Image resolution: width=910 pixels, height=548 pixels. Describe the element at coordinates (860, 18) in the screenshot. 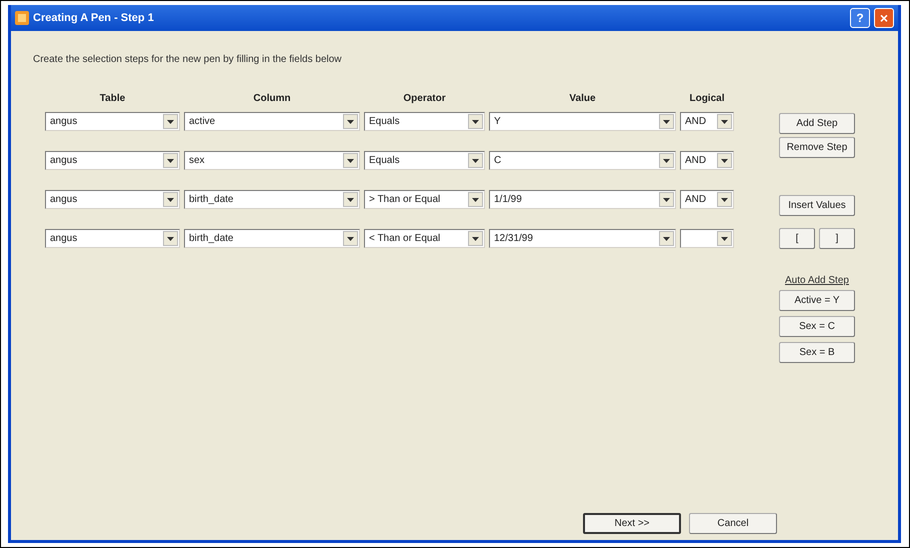

I see `help-button: ?` at that location.